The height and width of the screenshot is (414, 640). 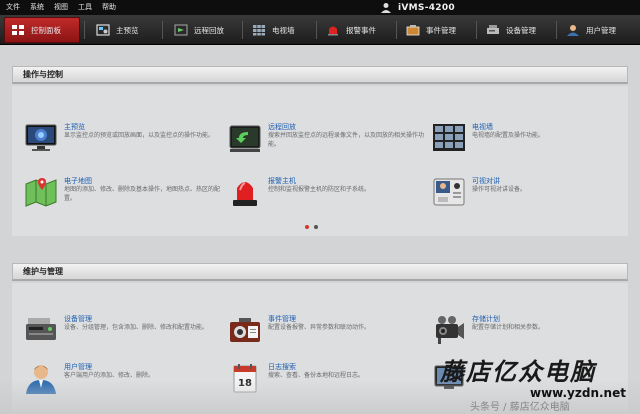 I want to click on item-name: 电视墙, so click(x=482, y=127).